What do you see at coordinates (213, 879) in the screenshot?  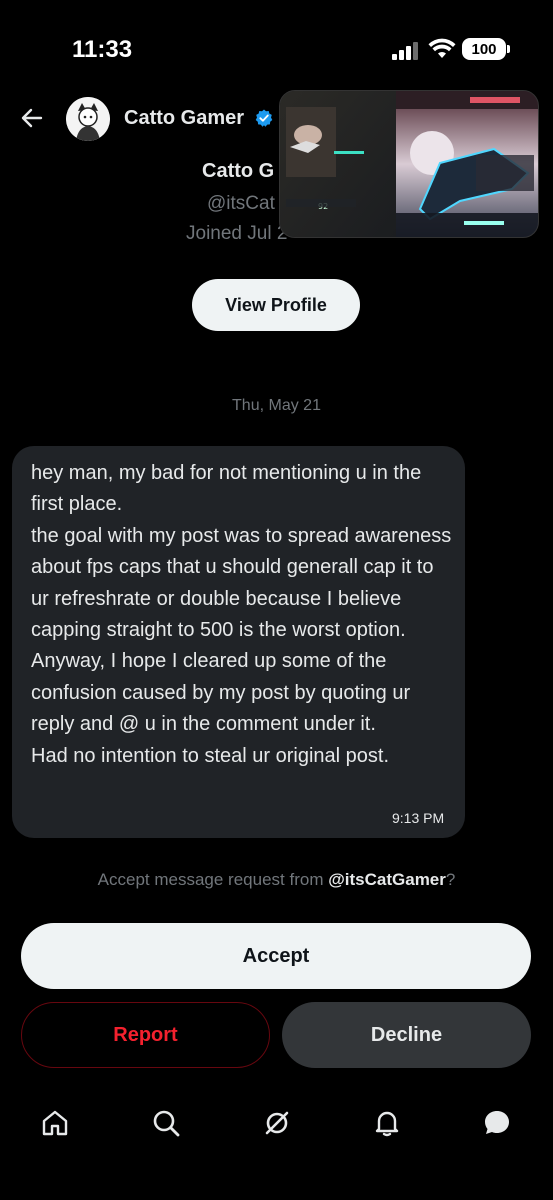 I see `request-prefix: Accept message request from` at bounding box center [213, 879].